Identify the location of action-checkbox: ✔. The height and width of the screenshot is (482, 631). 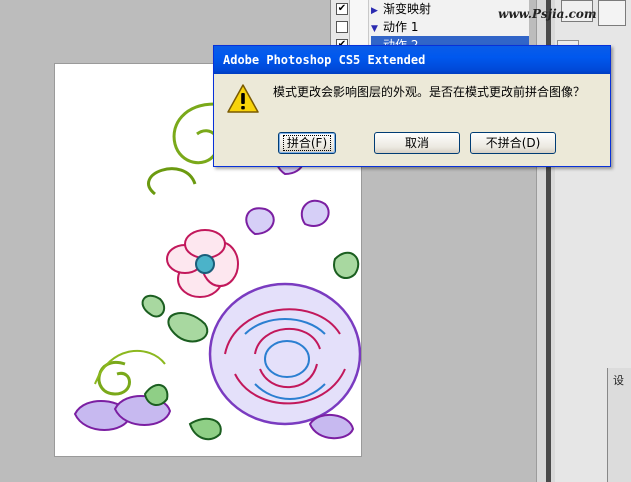
(342, 9).